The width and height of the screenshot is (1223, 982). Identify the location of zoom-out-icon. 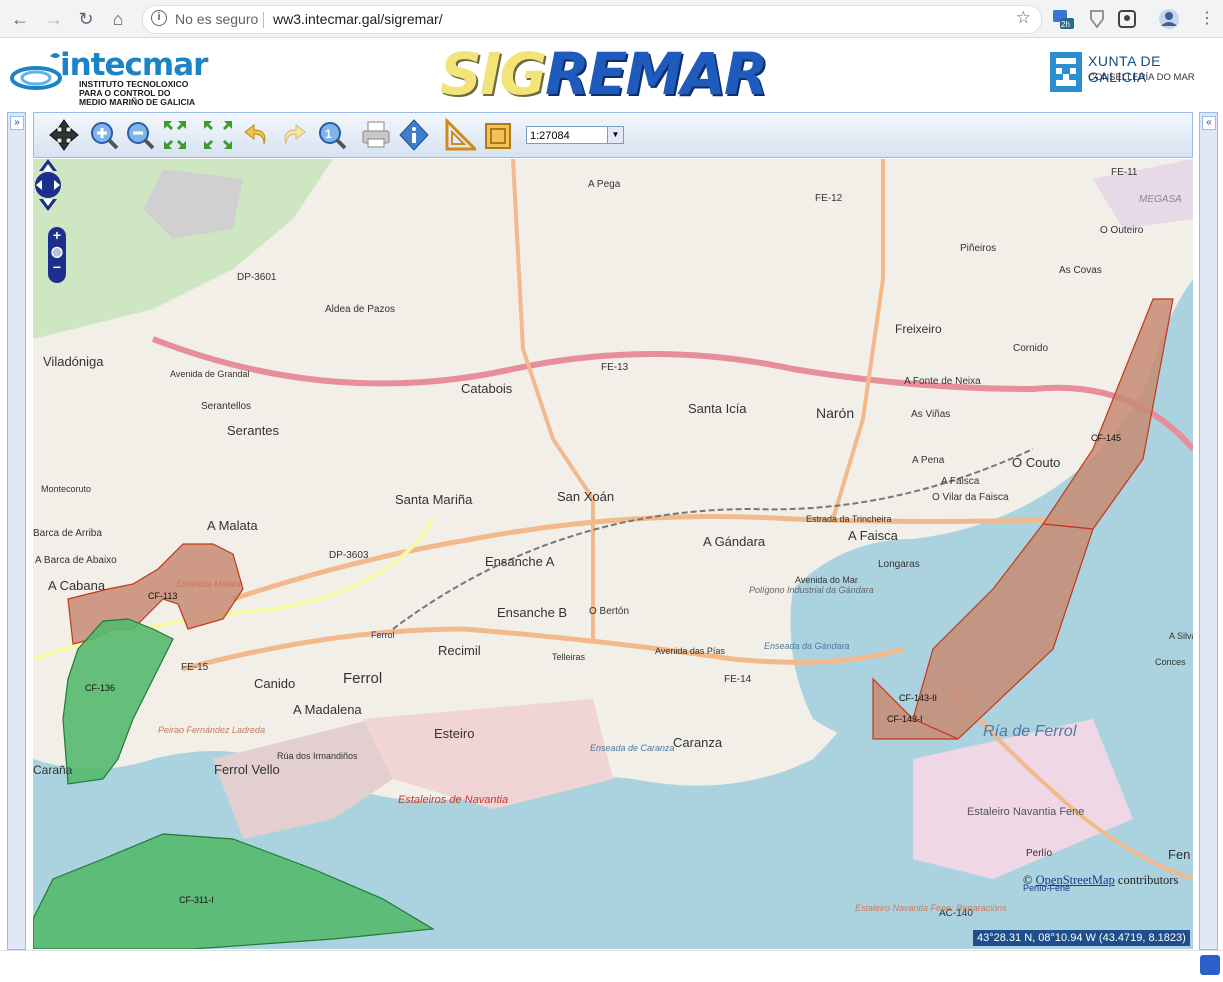
(140, 135).